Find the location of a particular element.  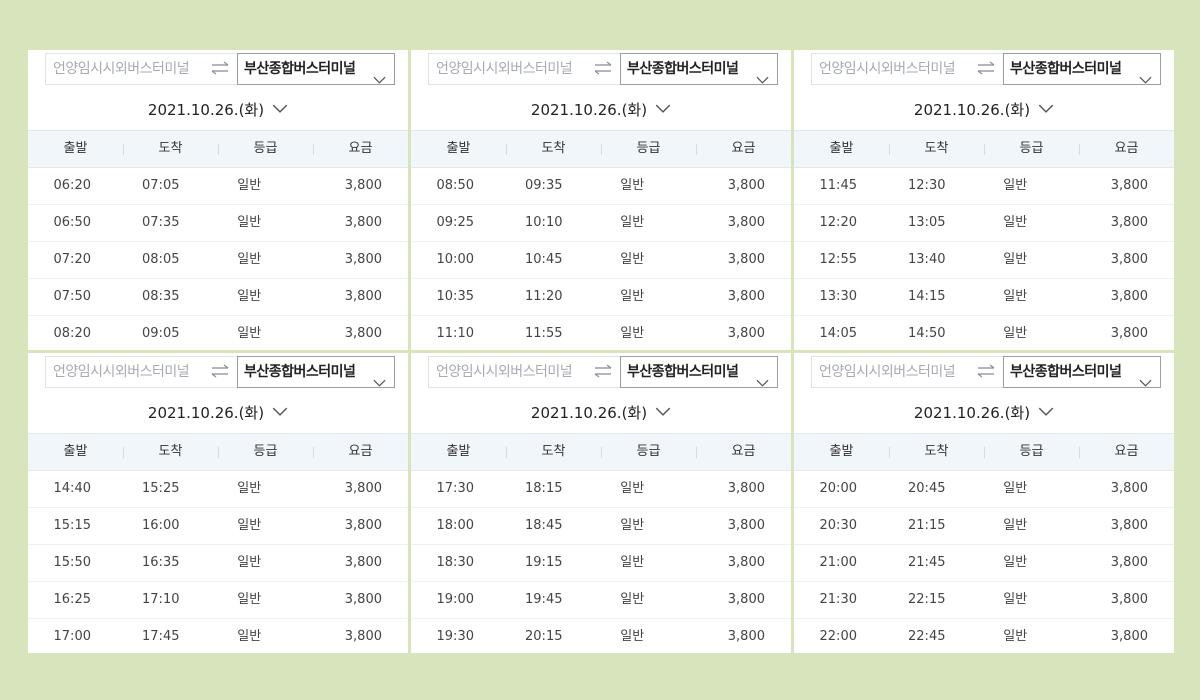

table-row: 21:30 22:15 일반 3,800 is located at coordinates (984, 600).